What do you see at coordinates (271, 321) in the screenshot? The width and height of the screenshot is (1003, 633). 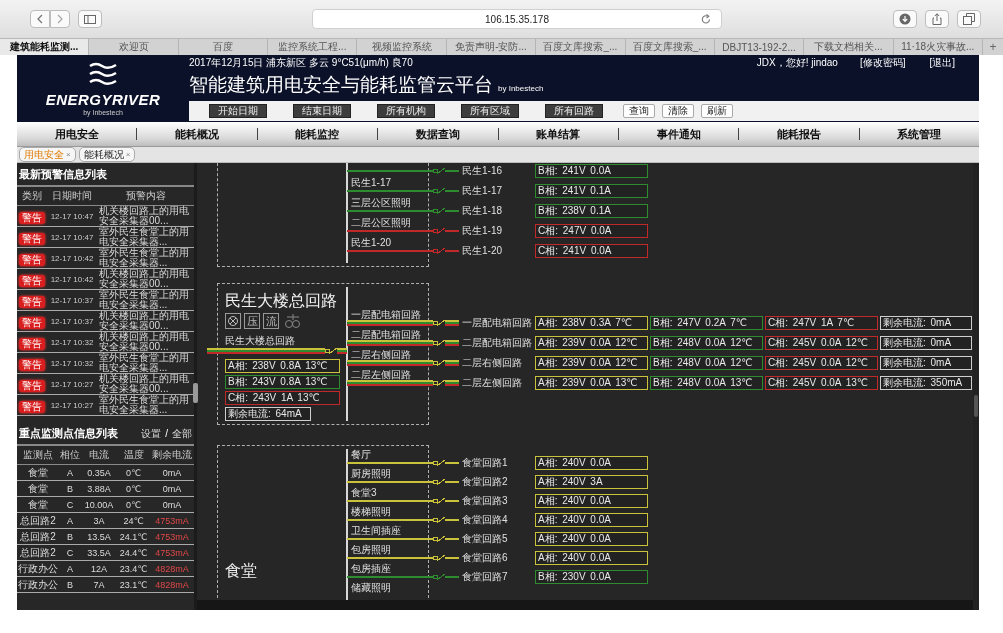 I see `meter-button: 流` at bounding box center [271, 321].